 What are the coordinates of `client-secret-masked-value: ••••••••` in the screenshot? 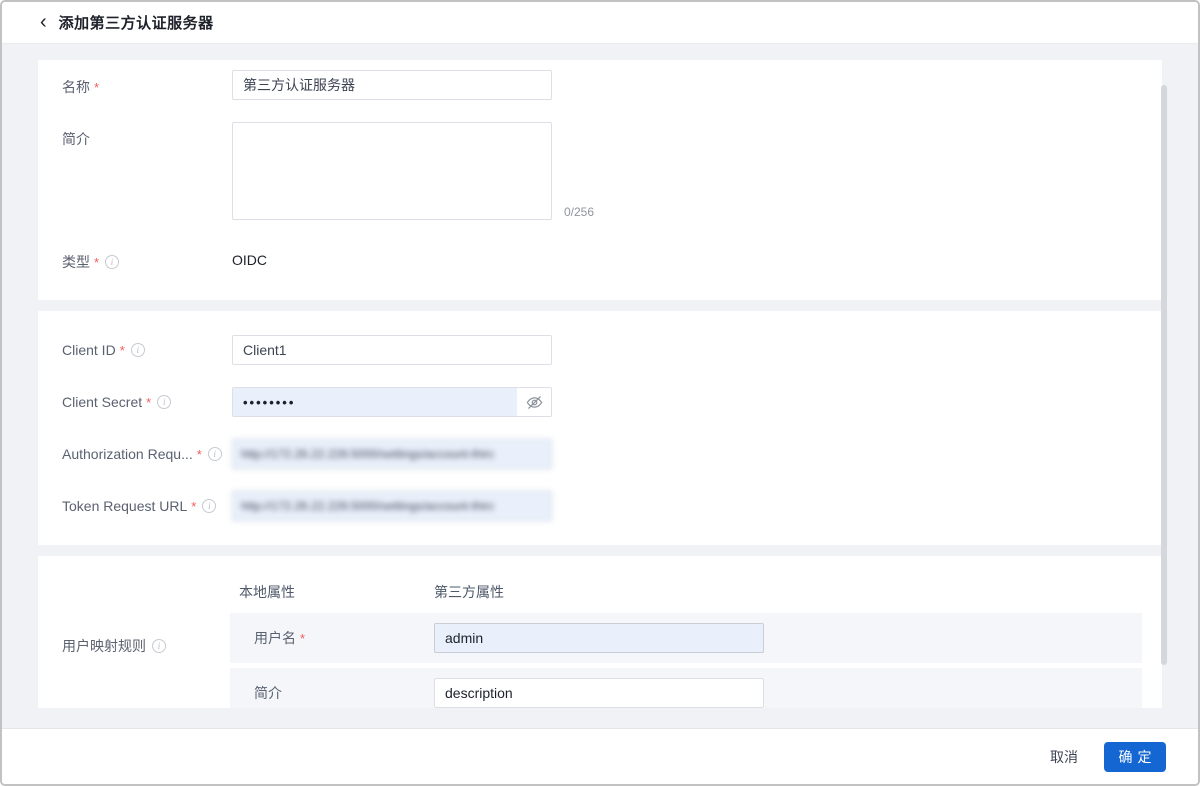 It's located at (375, 402).